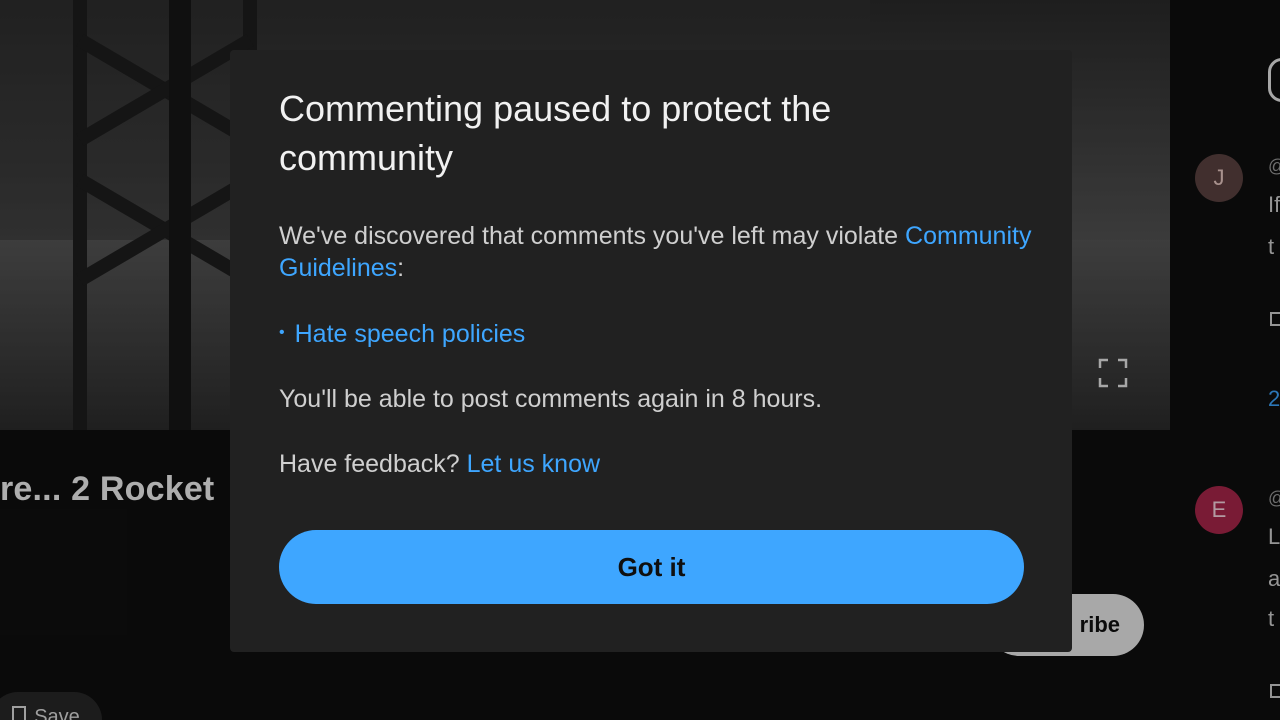 This screenshot has width=1280, height=720. Describe the element at coordinates (651, 567) in the screenshot. I see `got-it-button: Got it` at that location.